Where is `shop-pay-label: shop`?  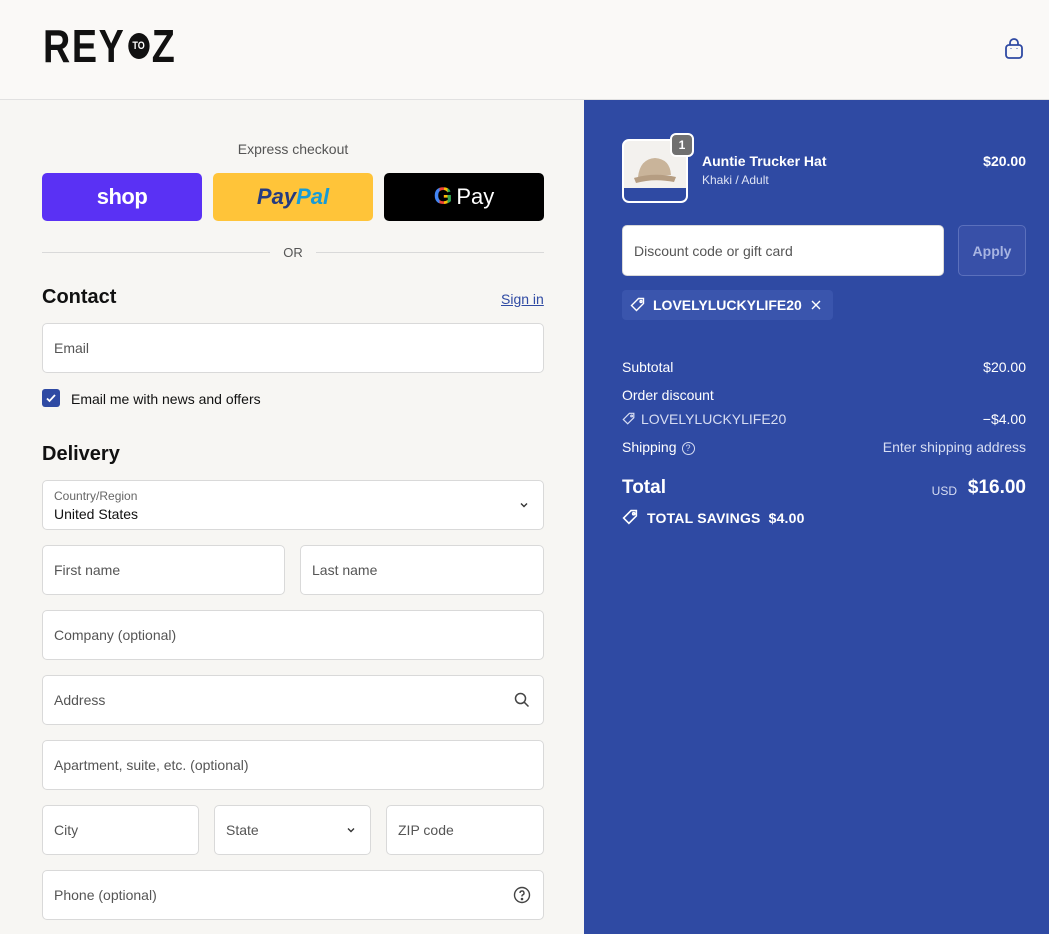 shop-pay-label: shop is located at coordinates (122, 196).